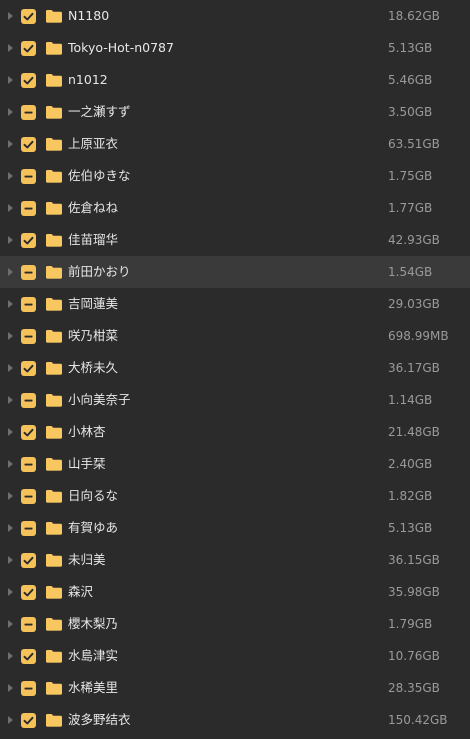 This screenshot has width=470, height=739. What do you see at coordinates (418, 720) in the screenshot?
I see `folder-size: 150.42GB` at bounding box center [418, 720].